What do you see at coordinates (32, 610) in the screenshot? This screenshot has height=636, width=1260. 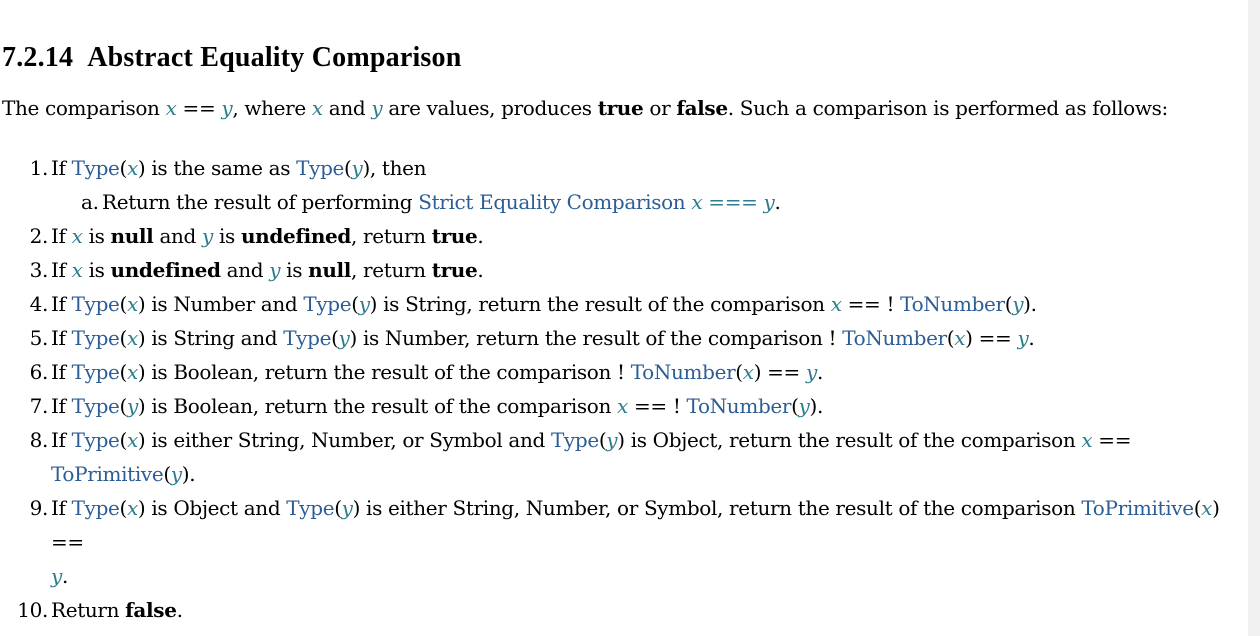 I see `step-number: 10.` at bounding box center [32, 610].